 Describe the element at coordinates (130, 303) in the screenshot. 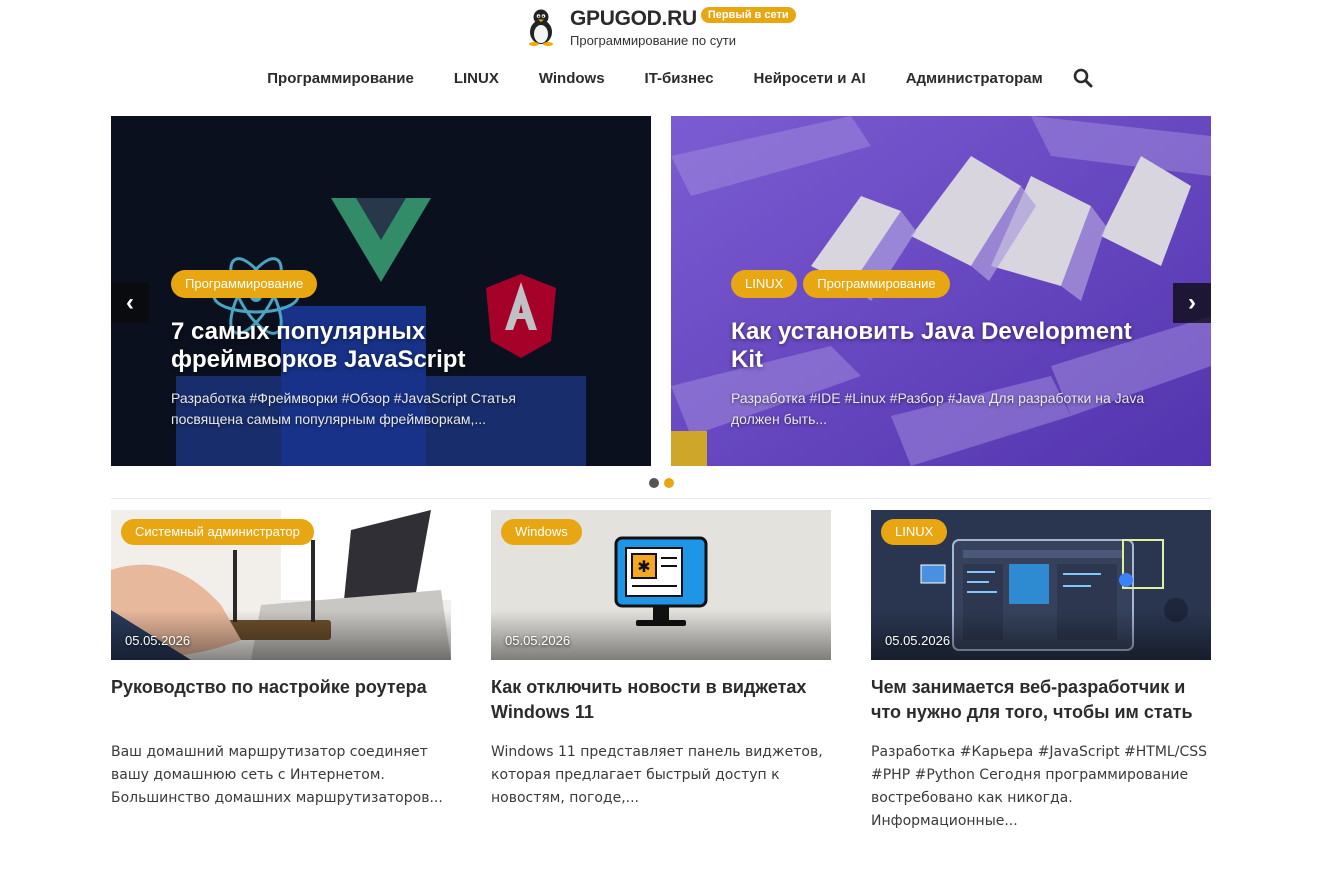

I see `slider-prev-button: ‹` at that location.